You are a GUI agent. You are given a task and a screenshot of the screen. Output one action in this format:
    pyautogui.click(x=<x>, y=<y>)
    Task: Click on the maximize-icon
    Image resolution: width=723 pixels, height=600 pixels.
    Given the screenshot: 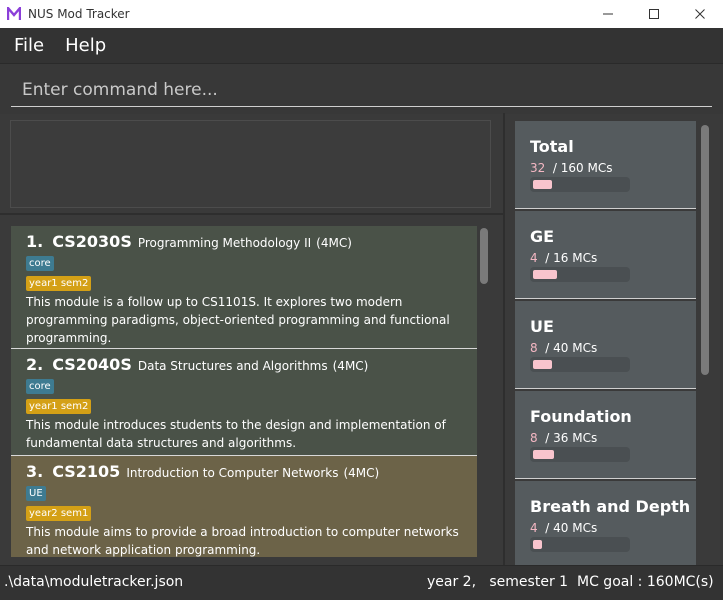 What is the action you would take?
    pyautogui.click(x=654, y=14)
    